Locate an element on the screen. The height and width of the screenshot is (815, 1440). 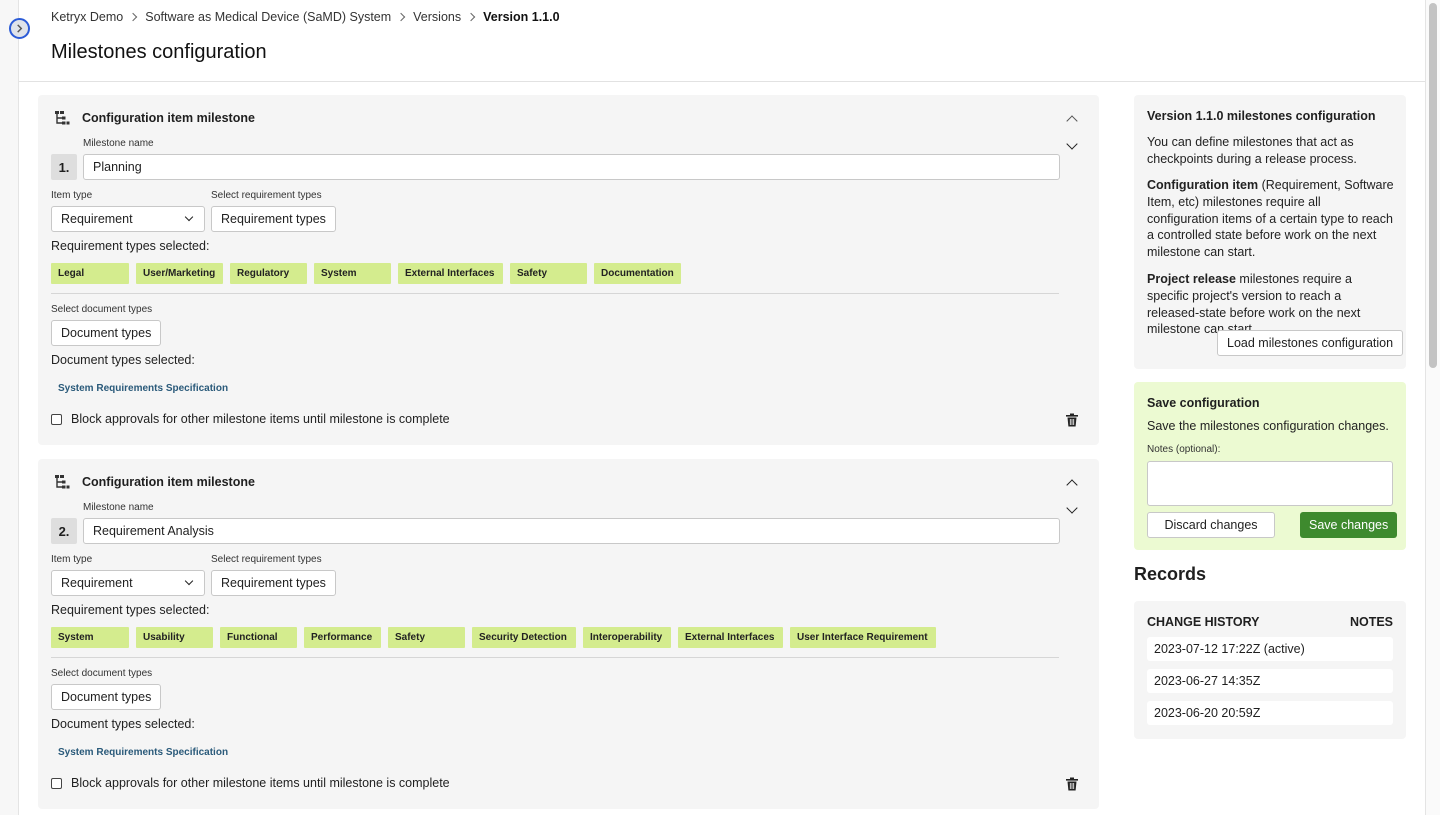
requirement-tag: Security Detection is located at coordinates (524, 637).